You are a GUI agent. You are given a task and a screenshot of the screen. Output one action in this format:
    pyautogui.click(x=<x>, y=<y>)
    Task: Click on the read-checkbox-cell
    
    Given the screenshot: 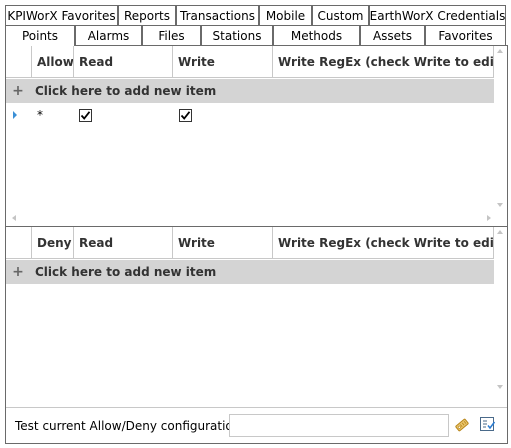 What is the action you would take?
    pyautogui.click(x=85, y=115)
    